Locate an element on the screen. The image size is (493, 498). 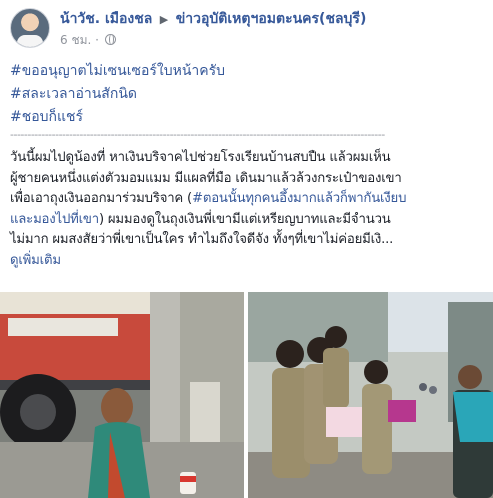
inline-hashtag-link: #ตอนนั้นทุกคนอึ้งมากแล้วก็พากันเงียบ is located at coordinates (299, 198).